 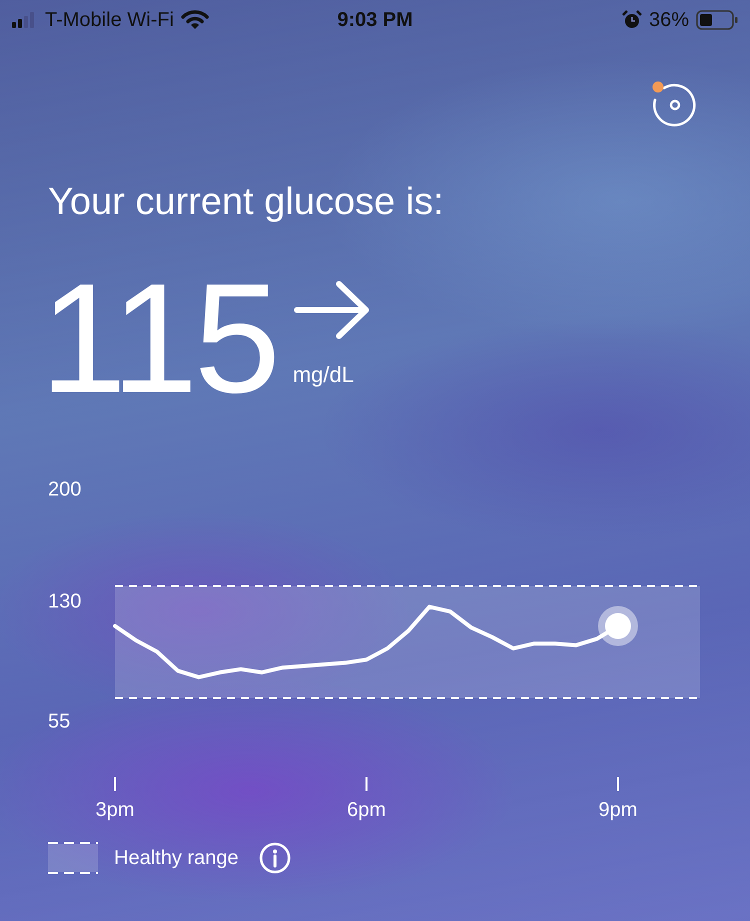 What do you see at coordinates (632, 20) in the screenshot?
I see `alarm-icon` at bounding box center [632, 20].